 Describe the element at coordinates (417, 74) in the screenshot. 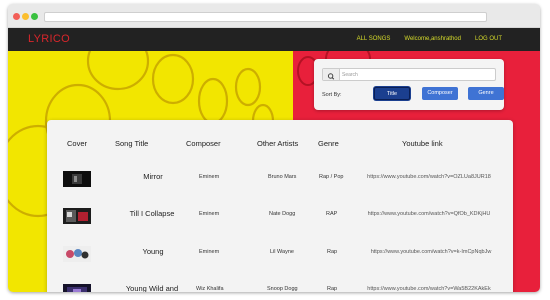

I see `search-input` at that location.